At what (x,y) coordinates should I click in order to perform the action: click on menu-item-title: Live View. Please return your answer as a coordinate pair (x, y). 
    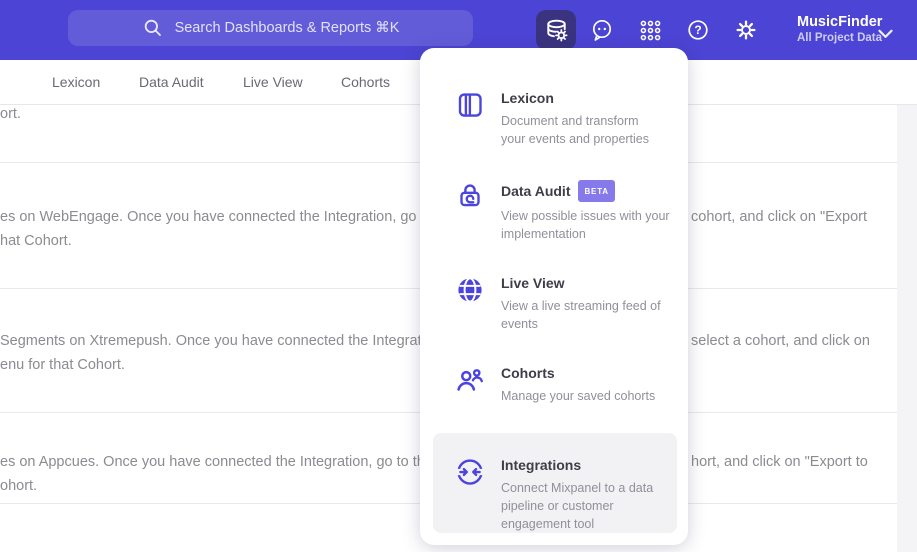
    Looking at the image, I should click on (533, 283).